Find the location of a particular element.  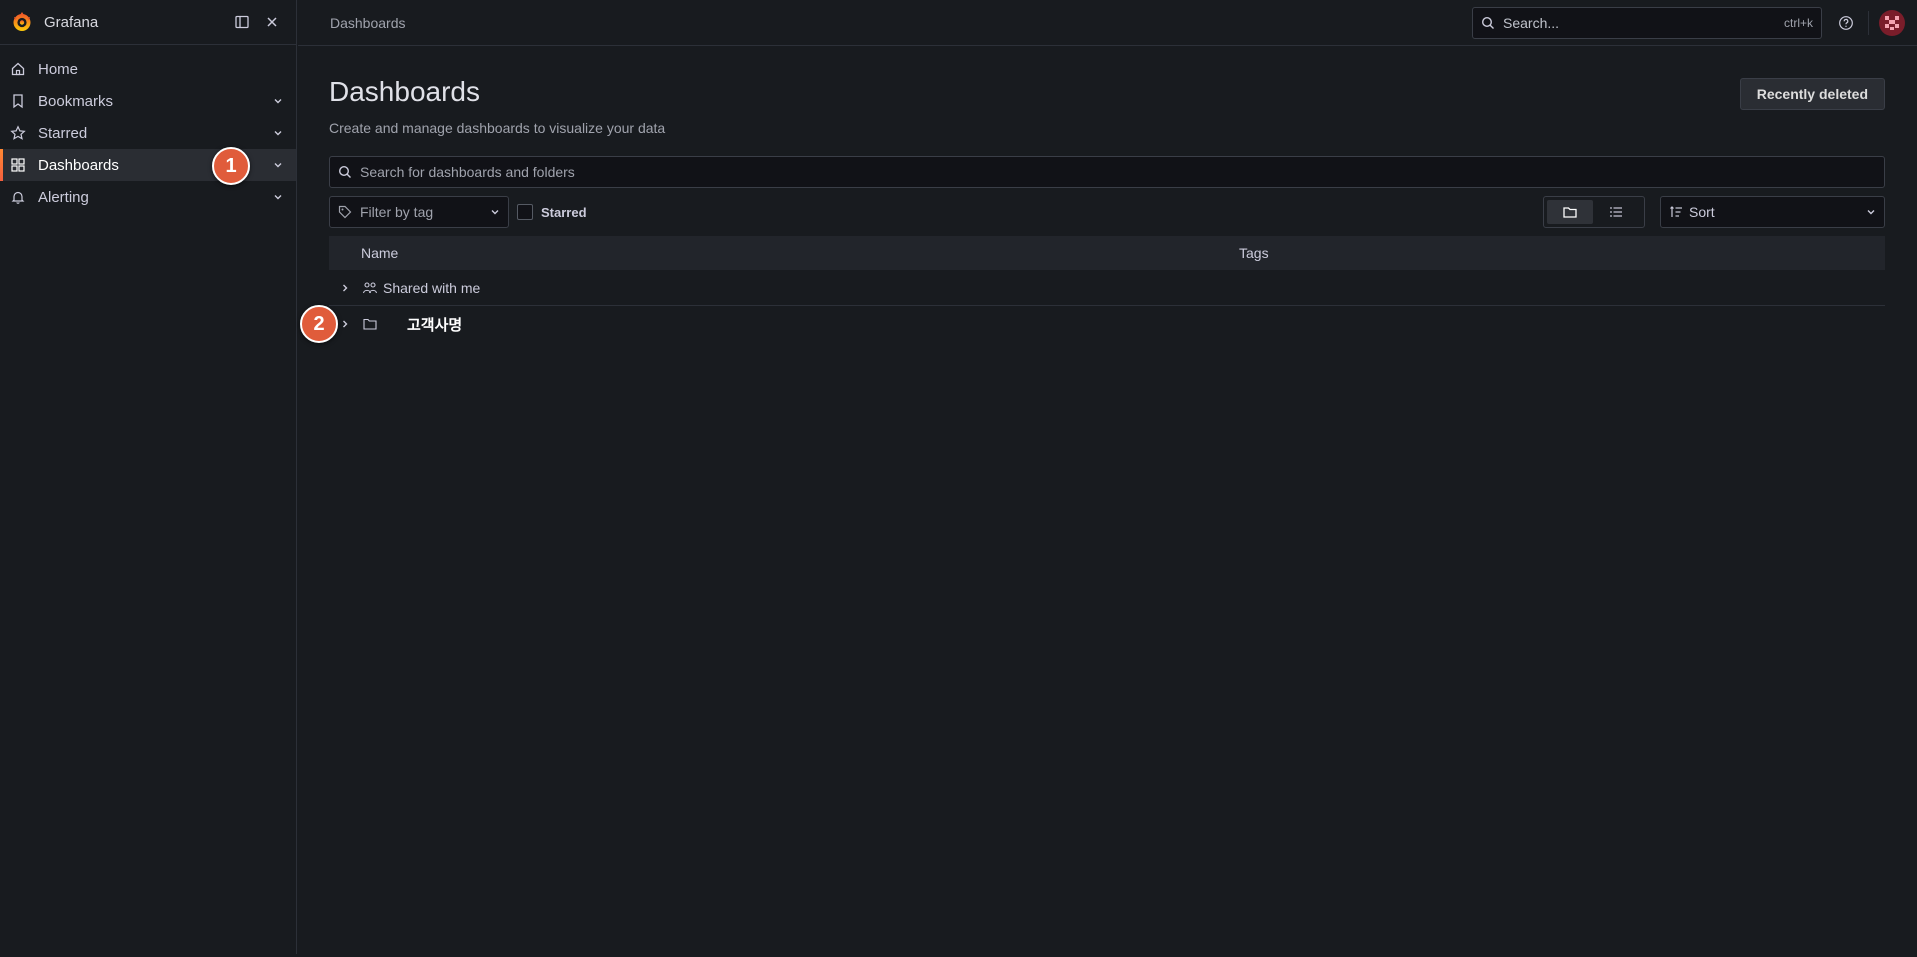

starred-filter: Starred is located at coordinates (552, 212).